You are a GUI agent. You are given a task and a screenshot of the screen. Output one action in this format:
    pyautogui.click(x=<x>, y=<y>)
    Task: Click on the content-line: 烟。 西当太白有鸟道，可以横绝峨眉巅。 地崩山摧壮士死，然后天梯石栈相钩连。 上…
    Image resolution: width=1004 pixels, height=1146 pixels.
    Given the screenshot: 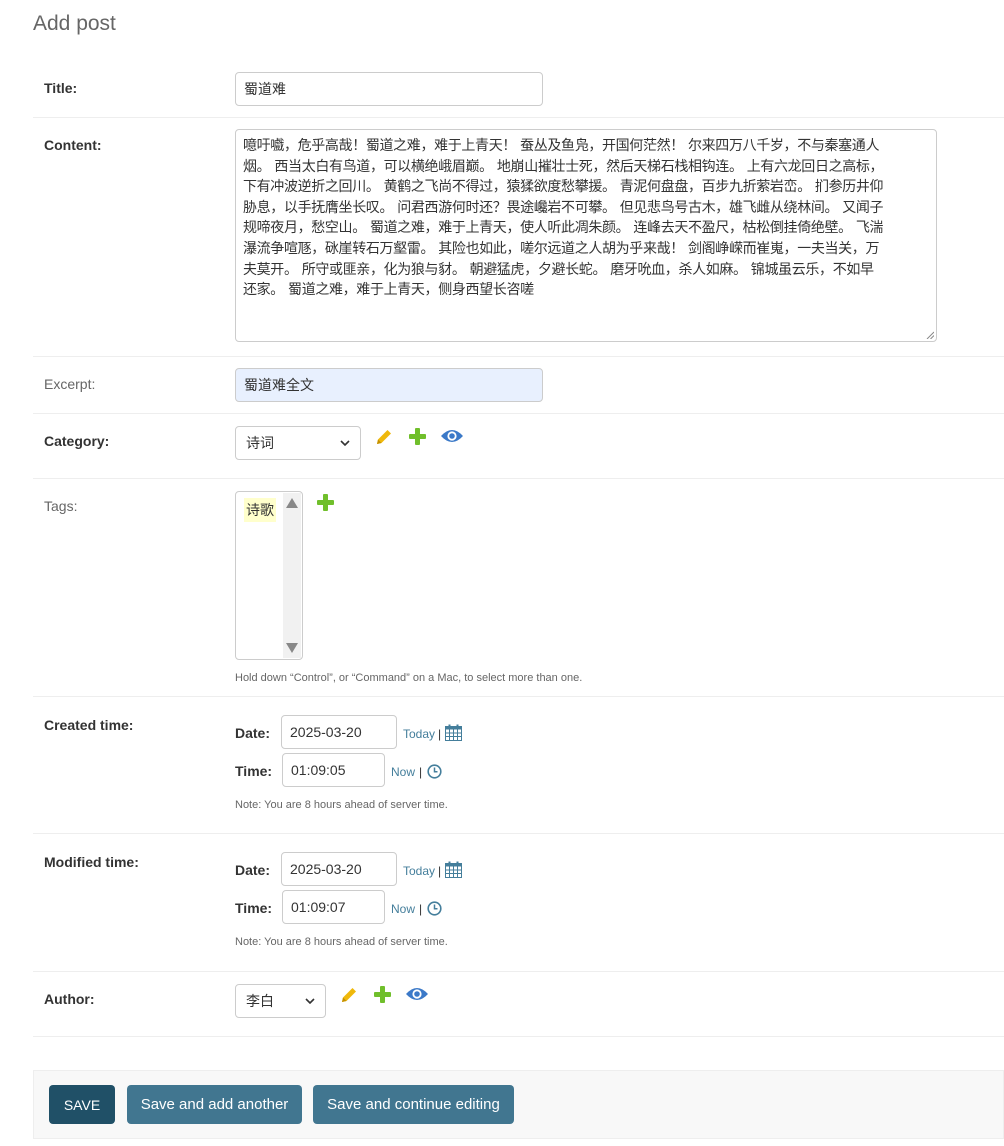 What is the action you would take?
    pyautogui.click(x=563, y=166)
    